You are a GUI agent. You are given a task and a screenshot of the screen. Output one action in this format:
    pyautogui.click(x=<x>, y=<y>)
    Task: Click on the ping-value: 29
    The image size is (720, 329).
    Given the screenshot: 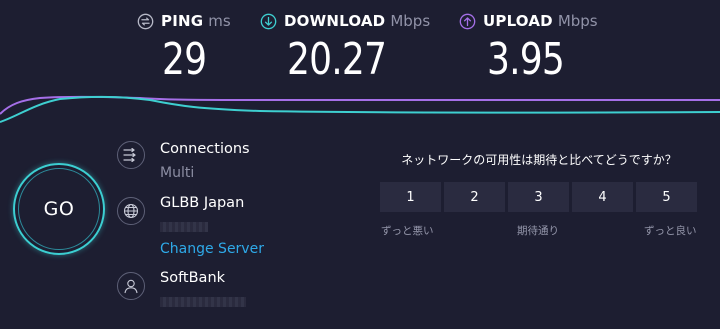 What is the action you would take?
    pyautogui.click(x=184, y=59)
    